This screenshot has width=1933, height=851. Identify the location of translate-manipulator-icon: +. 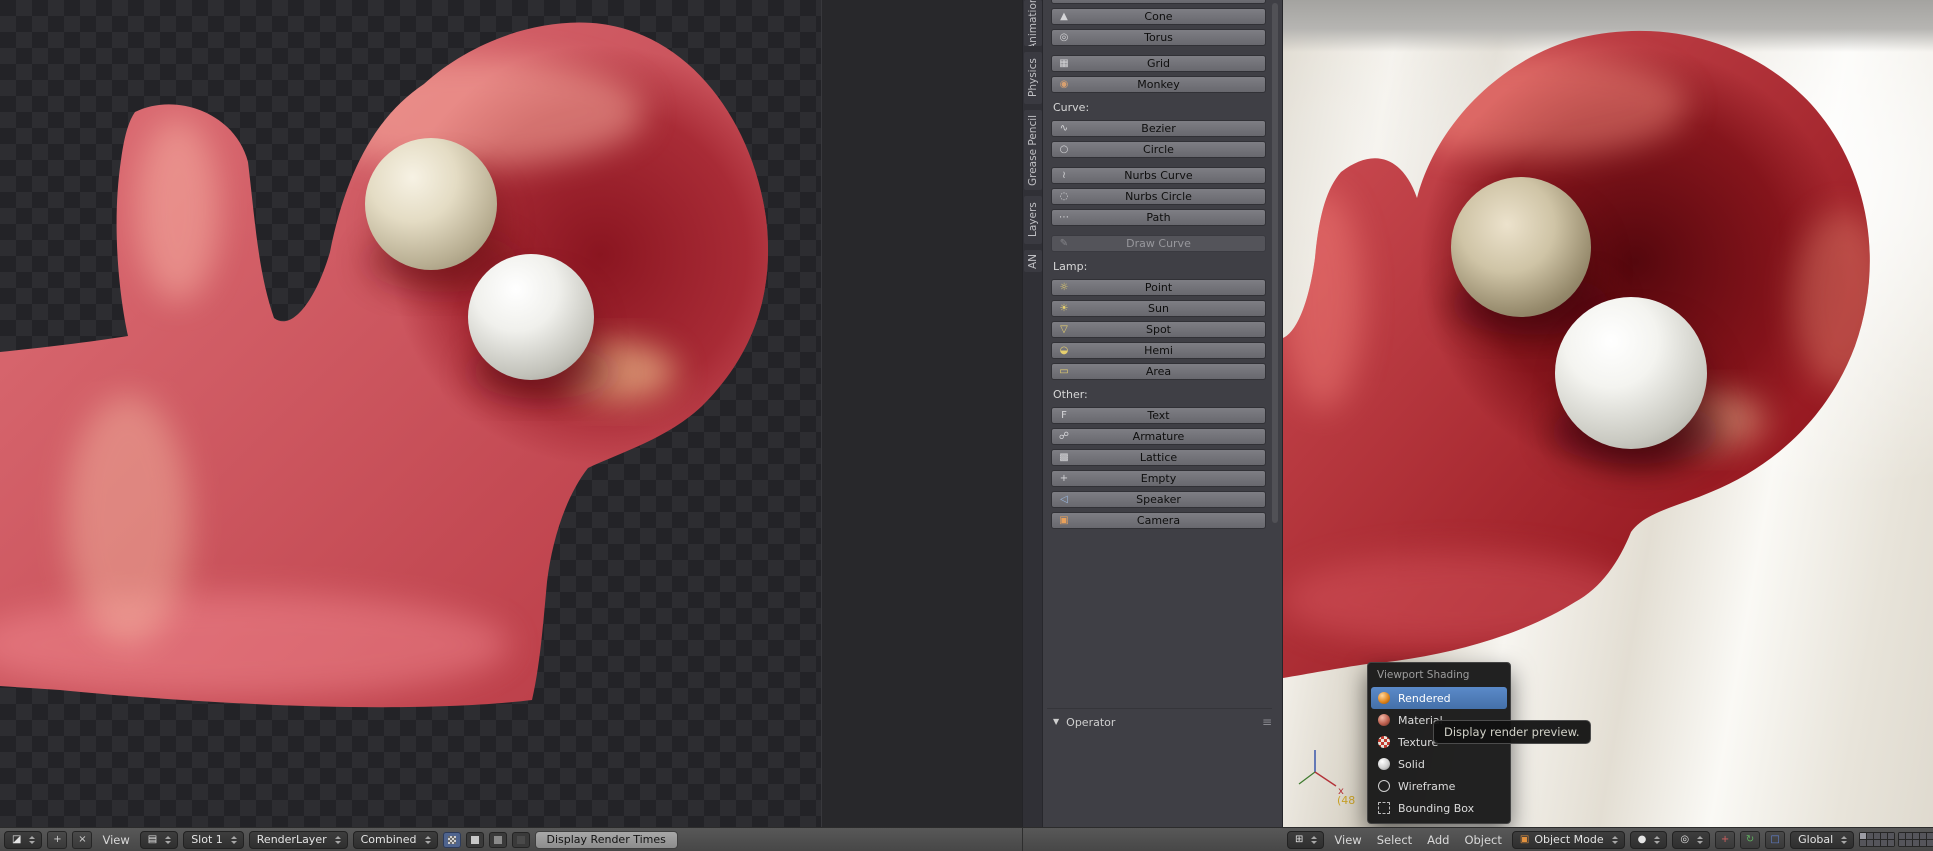
(1725, 839).